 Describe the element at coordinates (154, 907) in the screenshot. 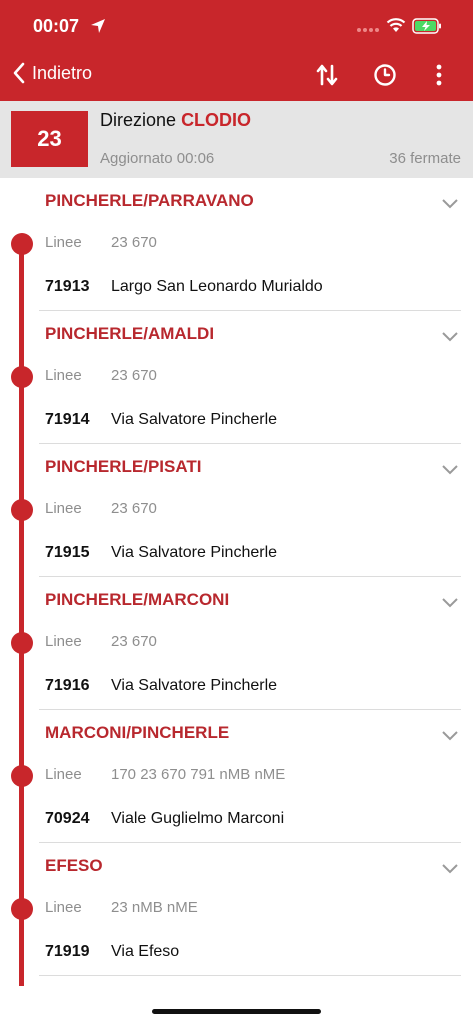

I see `lines-value: 23 nMB nME` at that location.